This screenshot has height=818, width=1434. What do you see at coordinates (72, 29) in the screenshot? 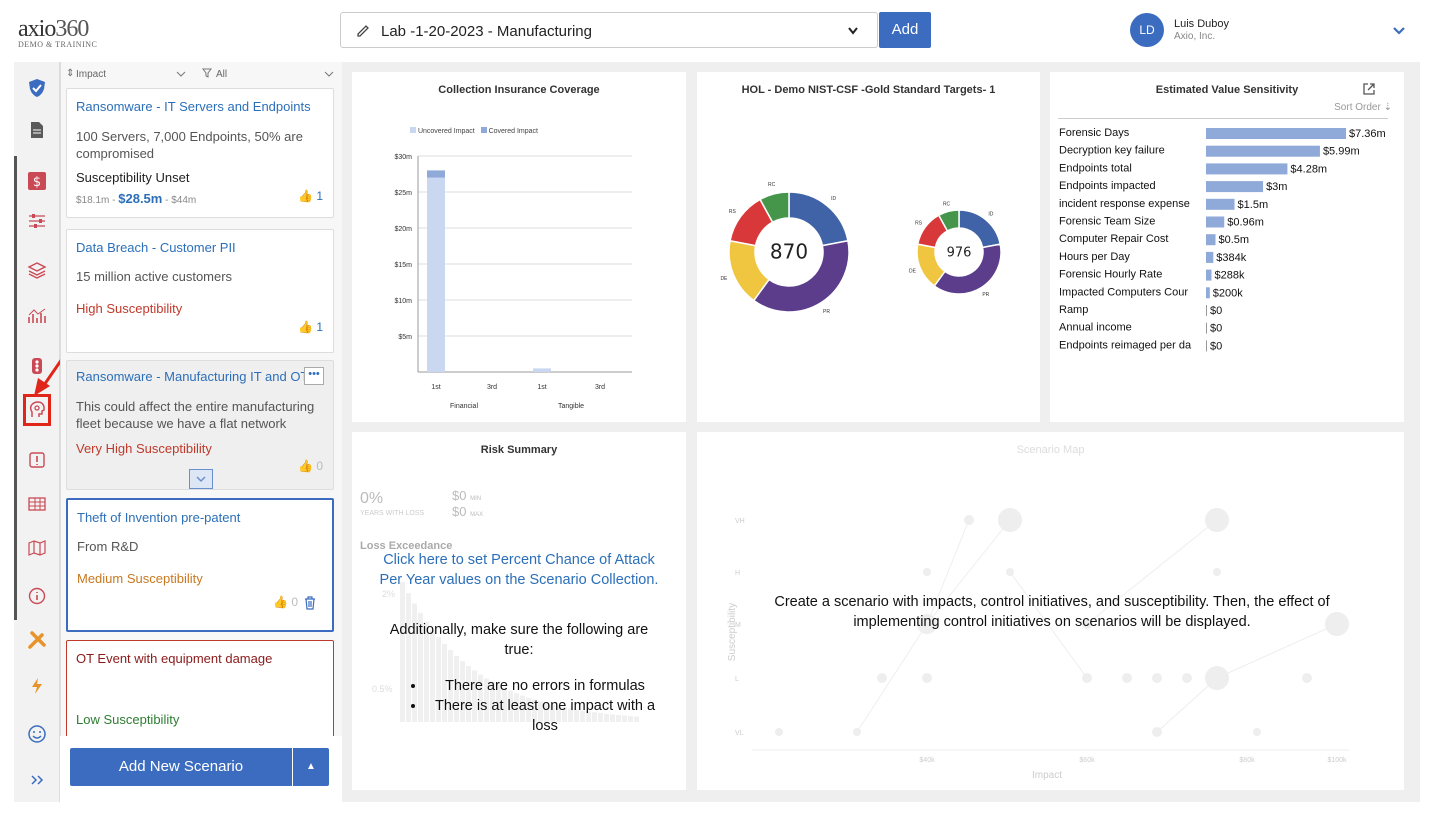
I see `logo-num: 360` at bounding box center [72, 29].